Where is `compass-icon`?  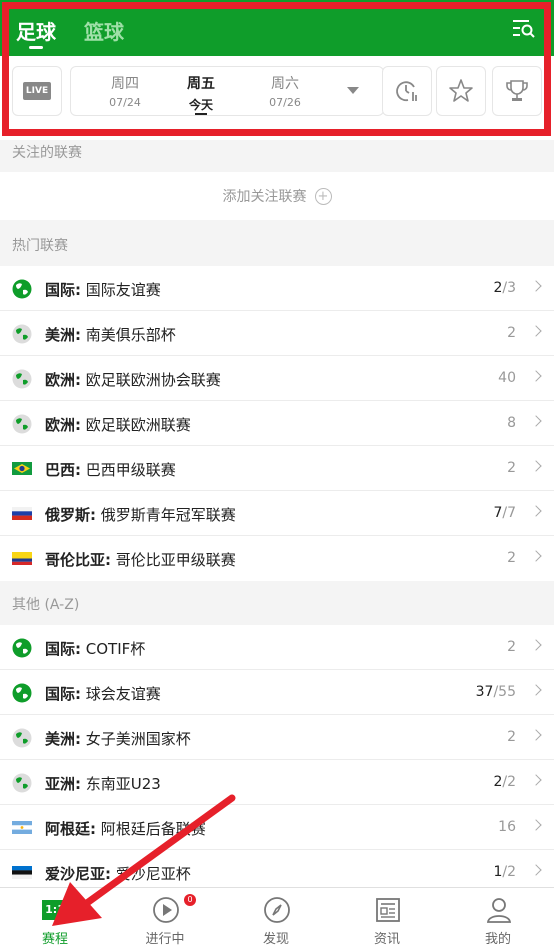
compass-icon is located at coordinates (277, 910).